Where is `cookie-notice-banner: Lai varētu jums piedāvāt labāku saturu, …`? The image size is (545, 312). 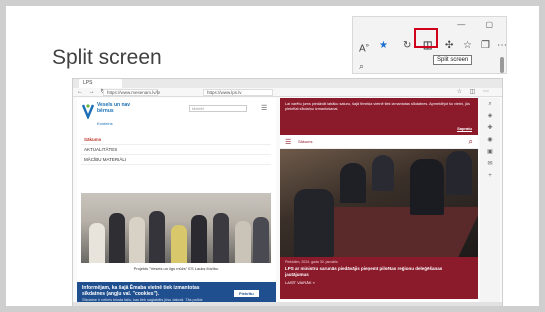 cookie-notice-banner: Lai varētu jums piedāvāt labāku saturu, … is located at coordinates (379, 116).